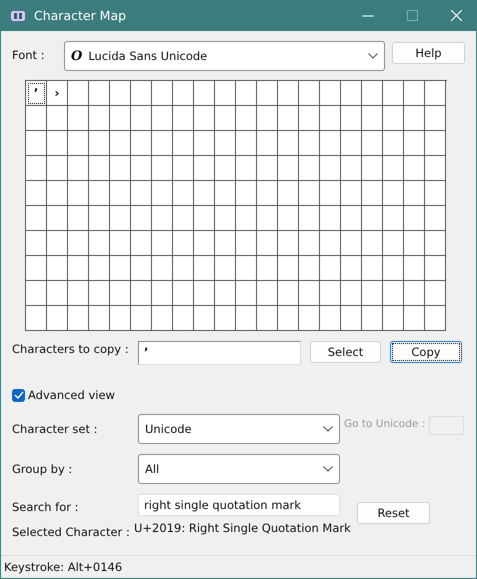  What do you see at coordinates (239, 505) in the screenshot?
I see `search-field: right single quotation mark` at bounding box center [239, 505].